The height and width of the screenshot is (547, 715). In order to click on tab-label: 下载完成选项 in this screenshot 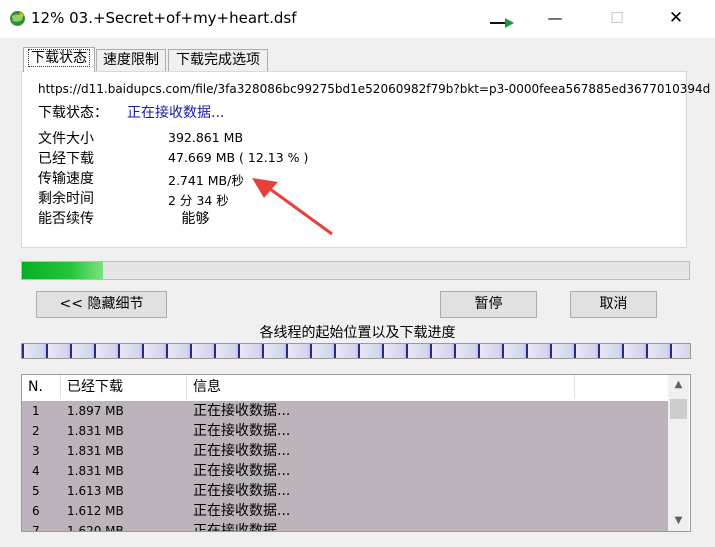, I will do `click(218, 60)`.